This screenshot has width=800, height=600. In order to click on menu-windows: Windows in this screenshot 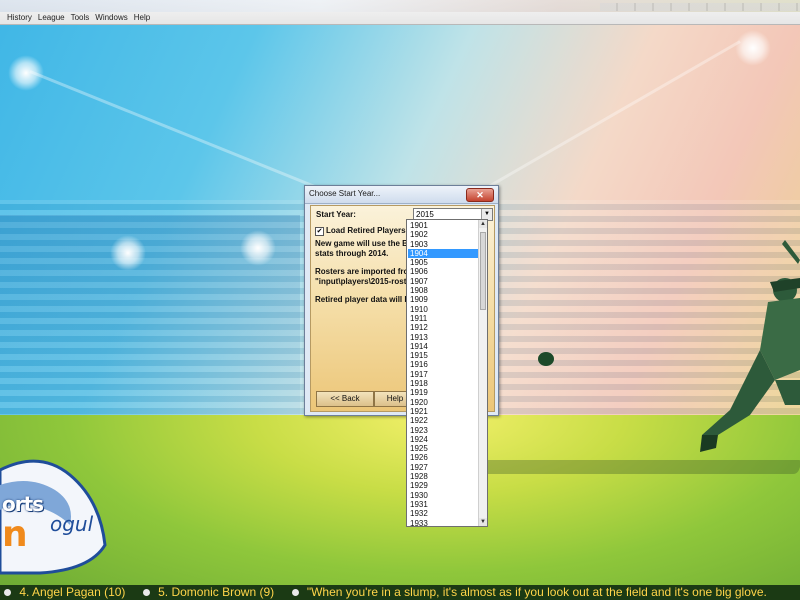, I will do `click(111, 18)`.